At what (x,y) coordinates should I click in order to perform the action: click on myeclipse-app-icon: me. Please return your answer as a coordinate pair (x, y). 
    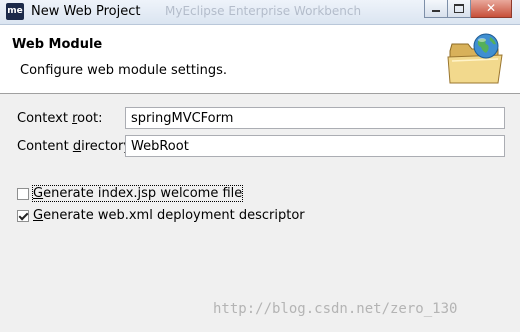
    Looking at the image, I should click on (15, 11).